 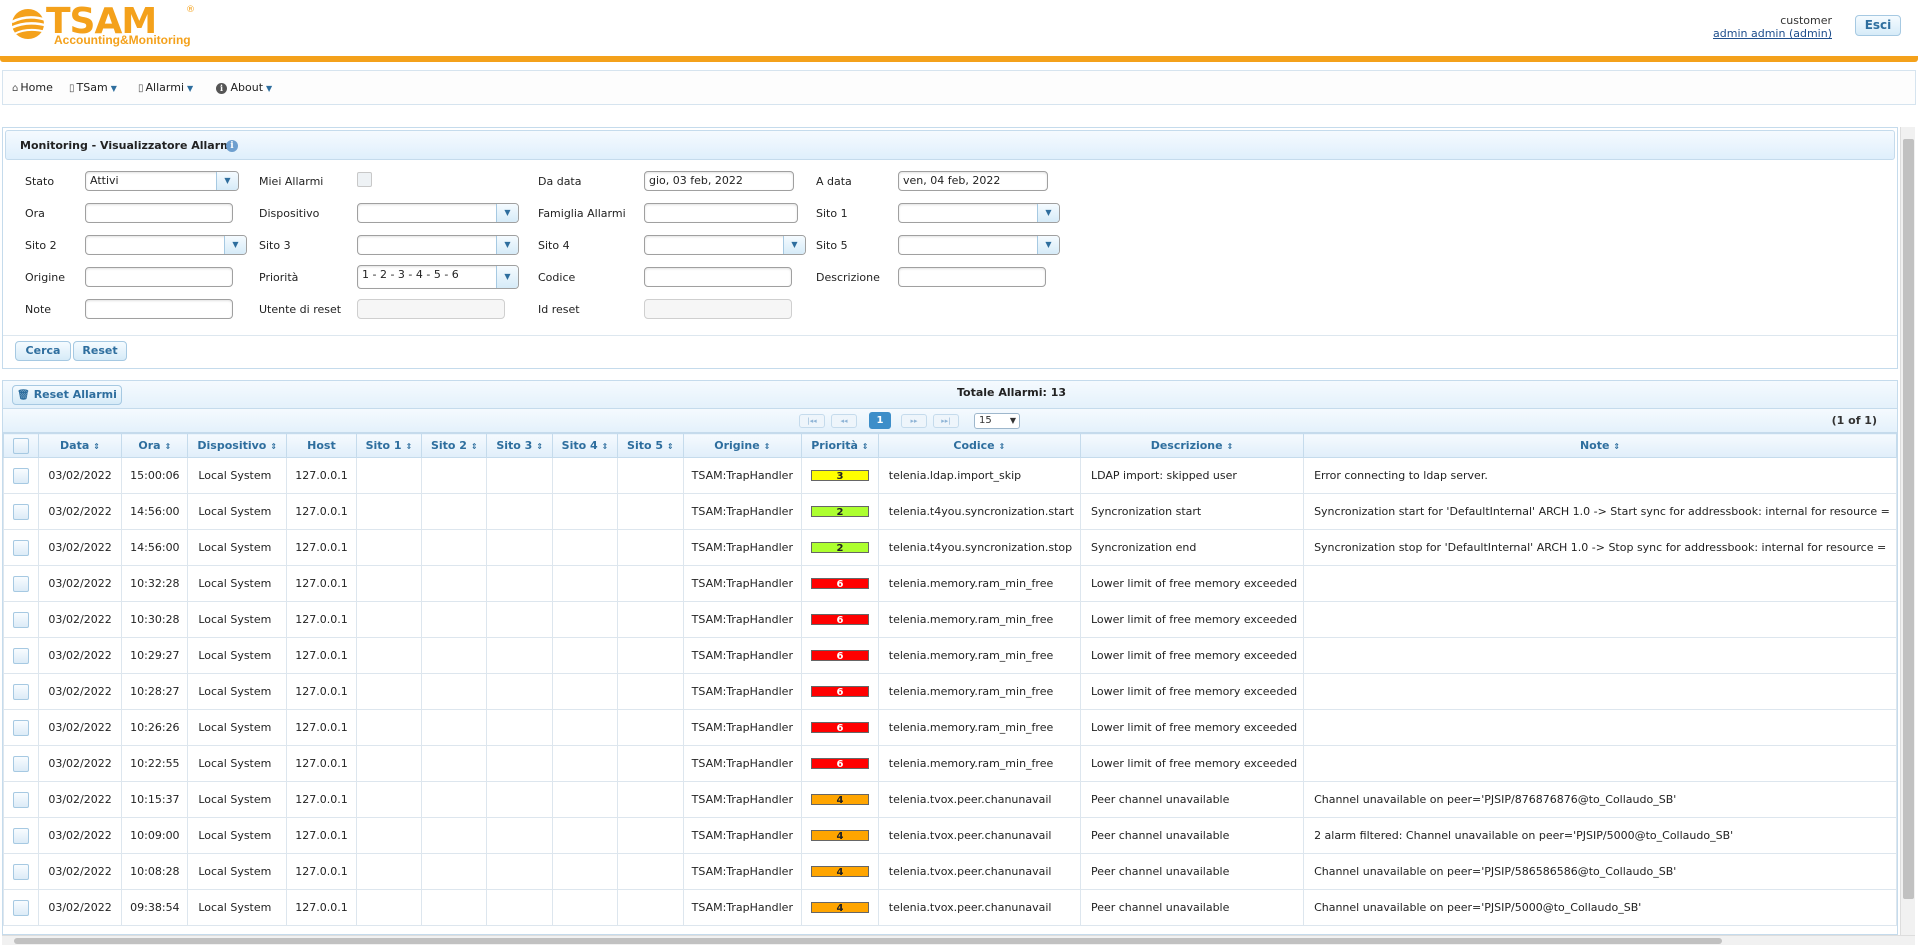 What do you see at coordinates (725, 245) in the screenshot?
I see `sito4-select: ▼` at bounding box center [725, 245].